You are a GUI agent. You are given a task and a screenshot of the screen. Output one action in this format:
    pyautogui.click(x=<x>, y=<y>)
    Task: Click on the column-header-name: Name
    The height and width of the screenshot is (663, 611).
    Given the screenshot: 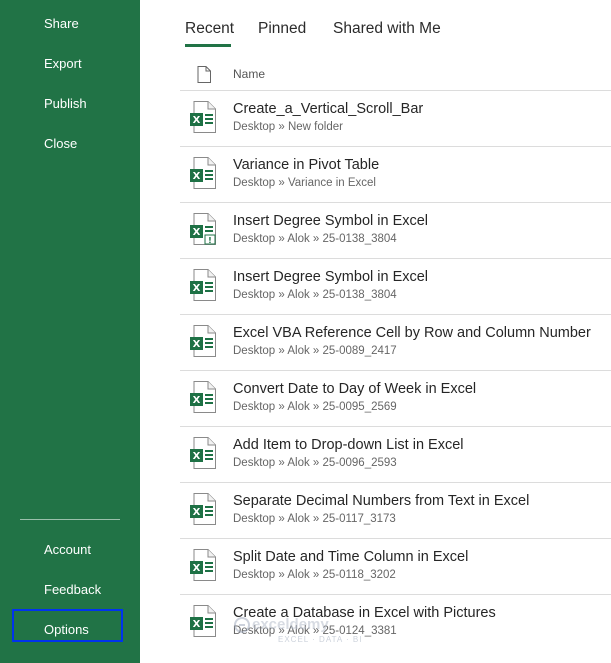 What is the action you would take?
    pyautogui.click(x=249, y=74)
    